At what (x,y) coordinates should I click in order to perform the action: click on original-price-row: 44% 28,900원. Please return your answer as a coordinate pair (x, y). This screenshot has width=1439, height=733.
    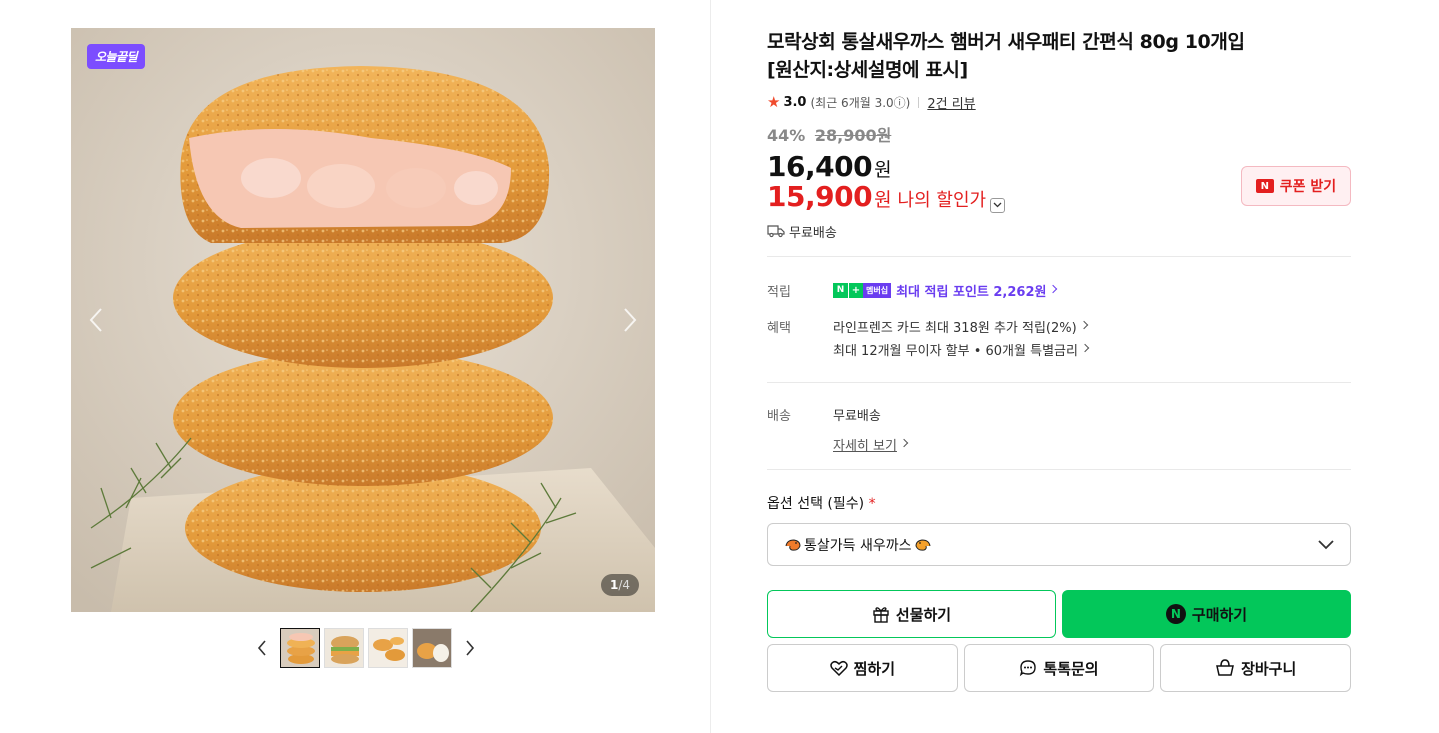
    Looking at the image, I should click on (1059, 133).